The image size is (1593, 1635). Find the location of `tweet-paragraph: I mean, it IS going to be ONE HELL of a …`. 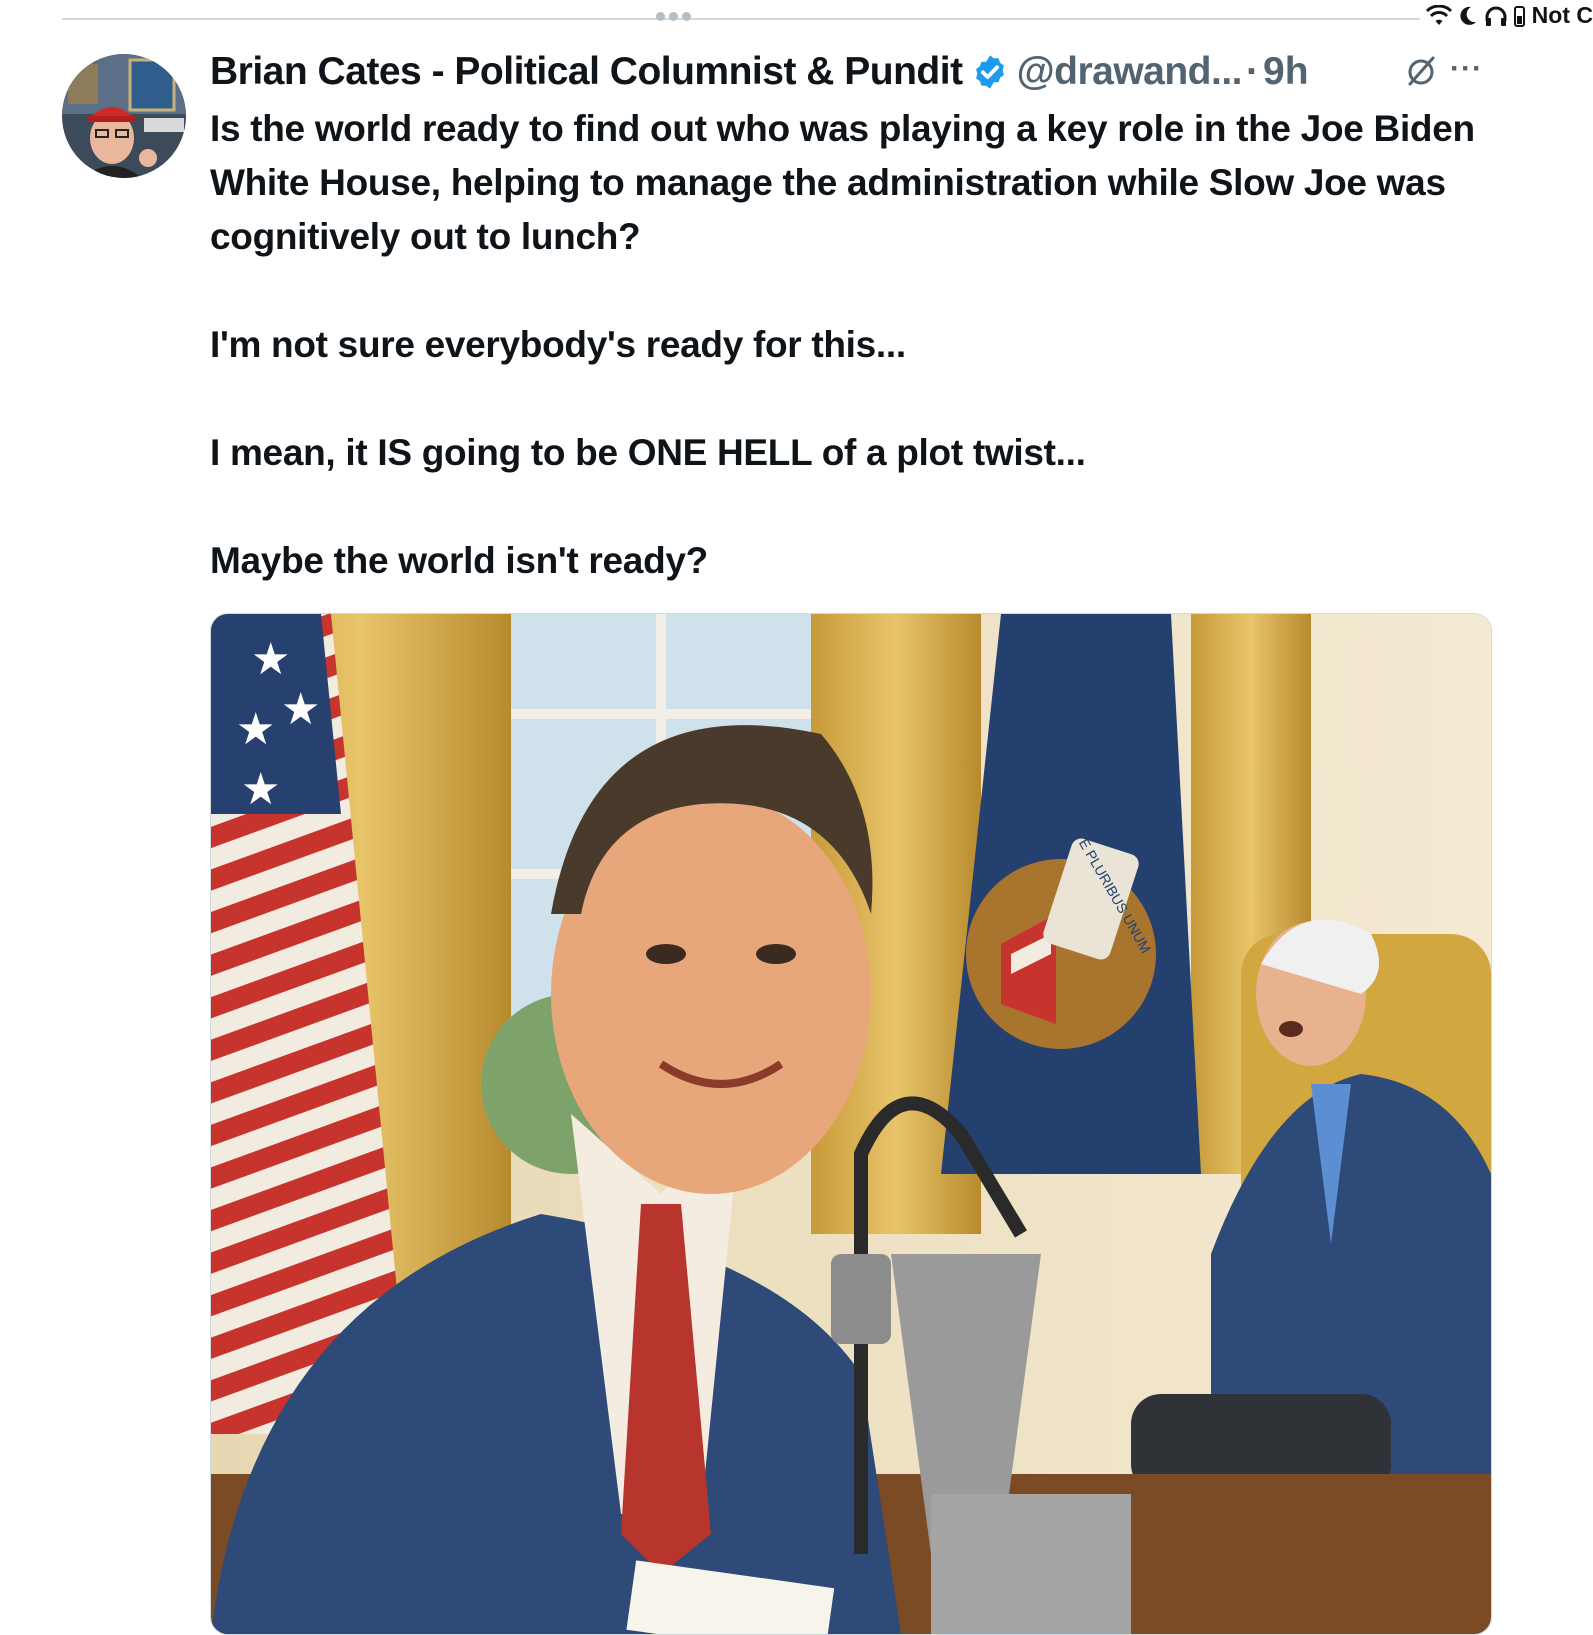

tweet-paragraph: I mean, it IS going to be ONE HELL of a … is located at coordinates (648, 452).